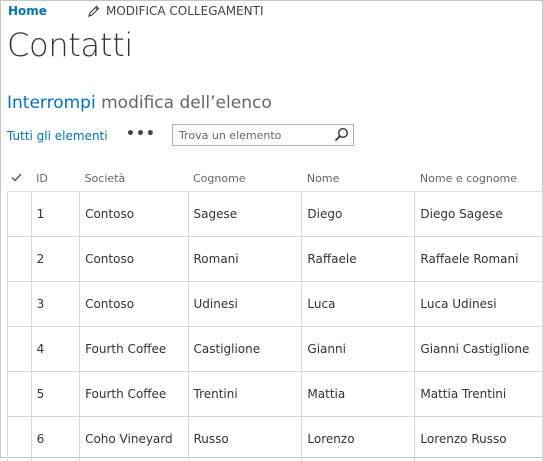  I want to click on cell-id: 6, so click(55, 439).